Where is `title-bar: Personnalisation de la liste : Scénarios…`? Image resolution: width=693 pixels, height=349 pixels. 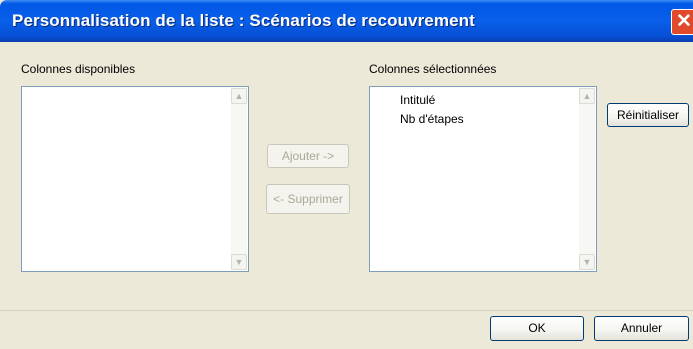 title-bar: Personnalisation de la liste : Scénarios… is located at coordinates (346, 21).